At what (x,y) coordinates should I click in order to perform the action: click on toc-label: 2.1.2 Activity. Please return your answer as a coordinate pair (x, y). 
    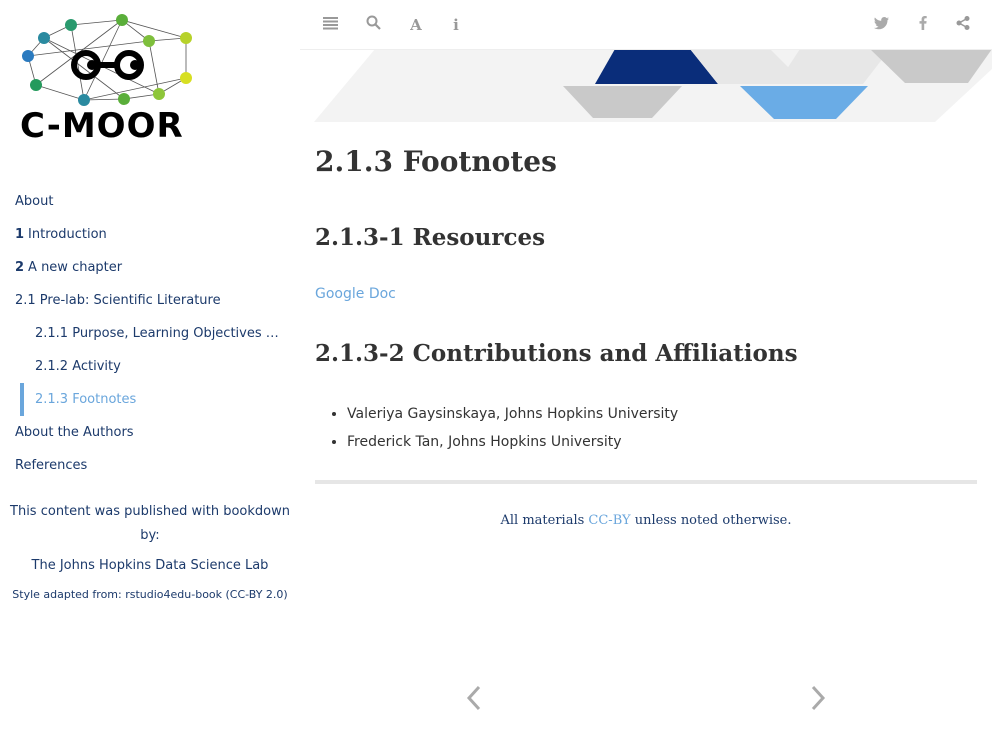
    Looking at the image, I should click on (78, 366).